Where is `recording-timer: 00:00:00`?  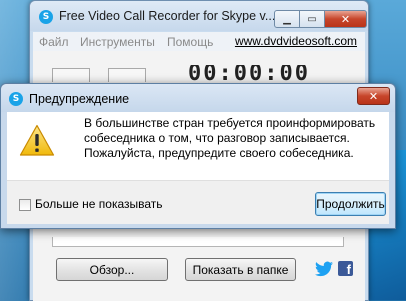
recording-timer: 00:00:00 is located at coordinates (249, 73).